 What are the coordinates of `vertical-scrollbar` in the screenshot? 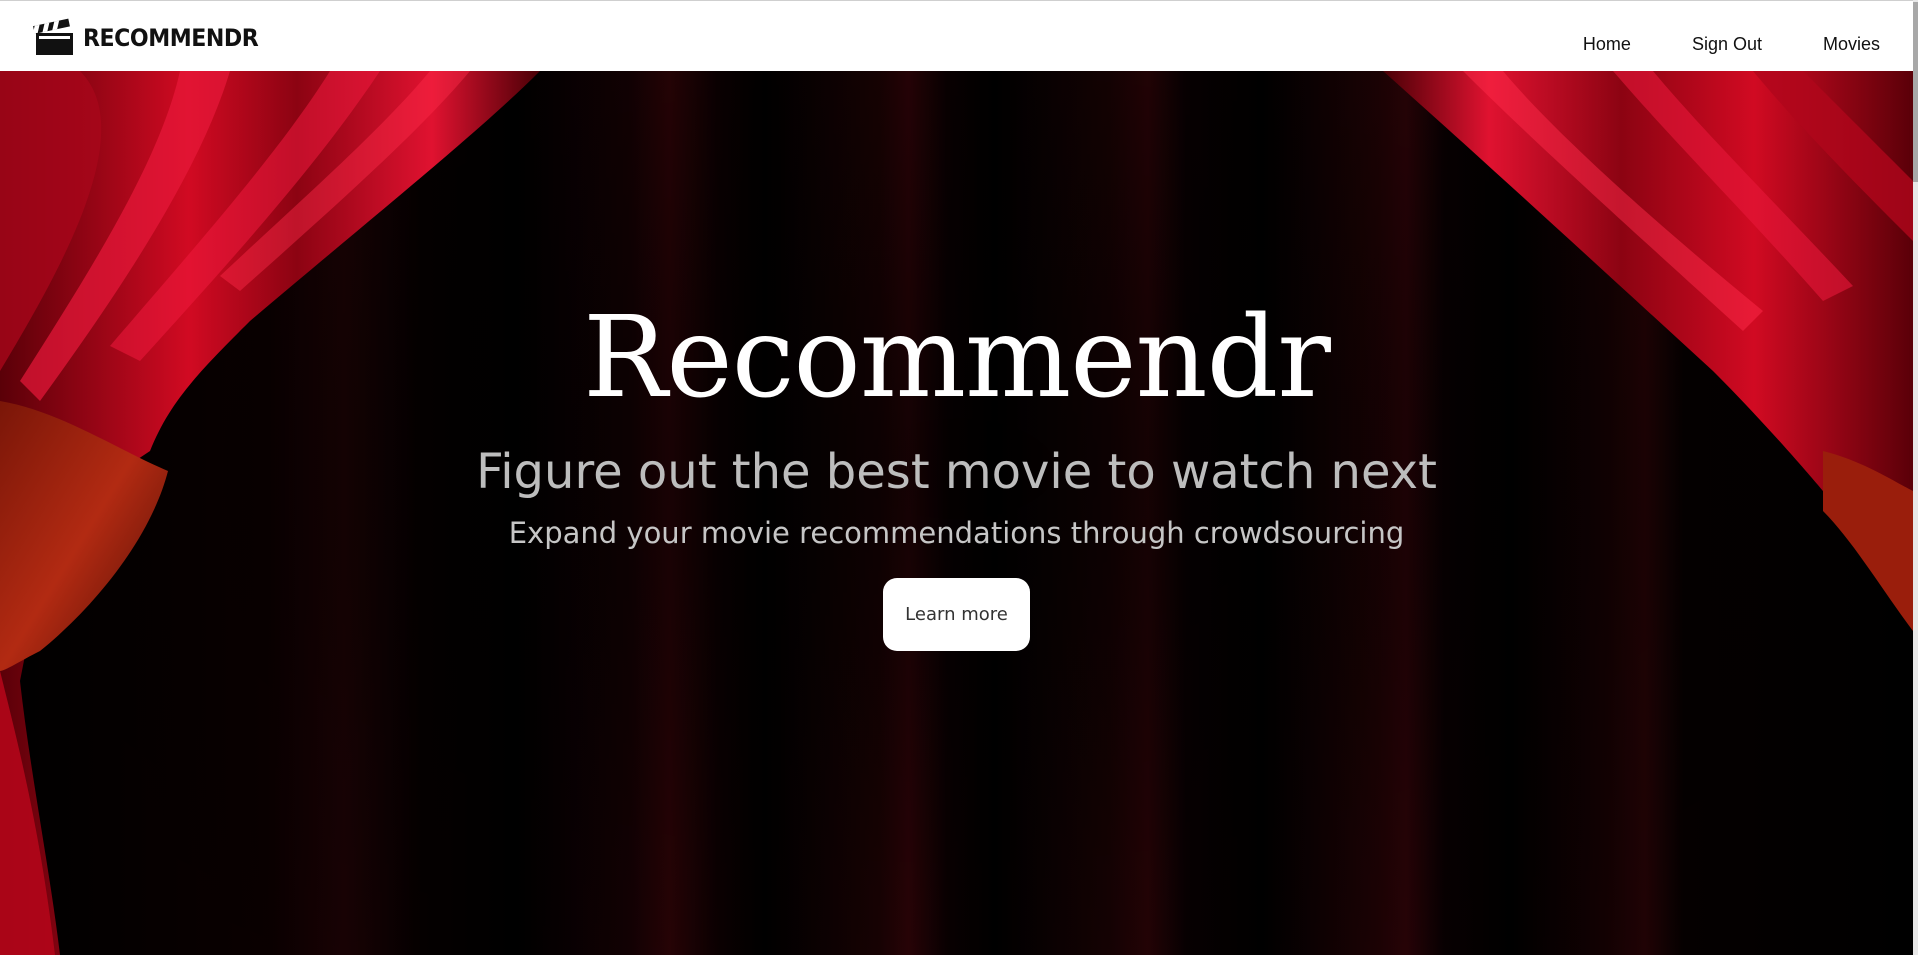 It's located at (1915, 477).